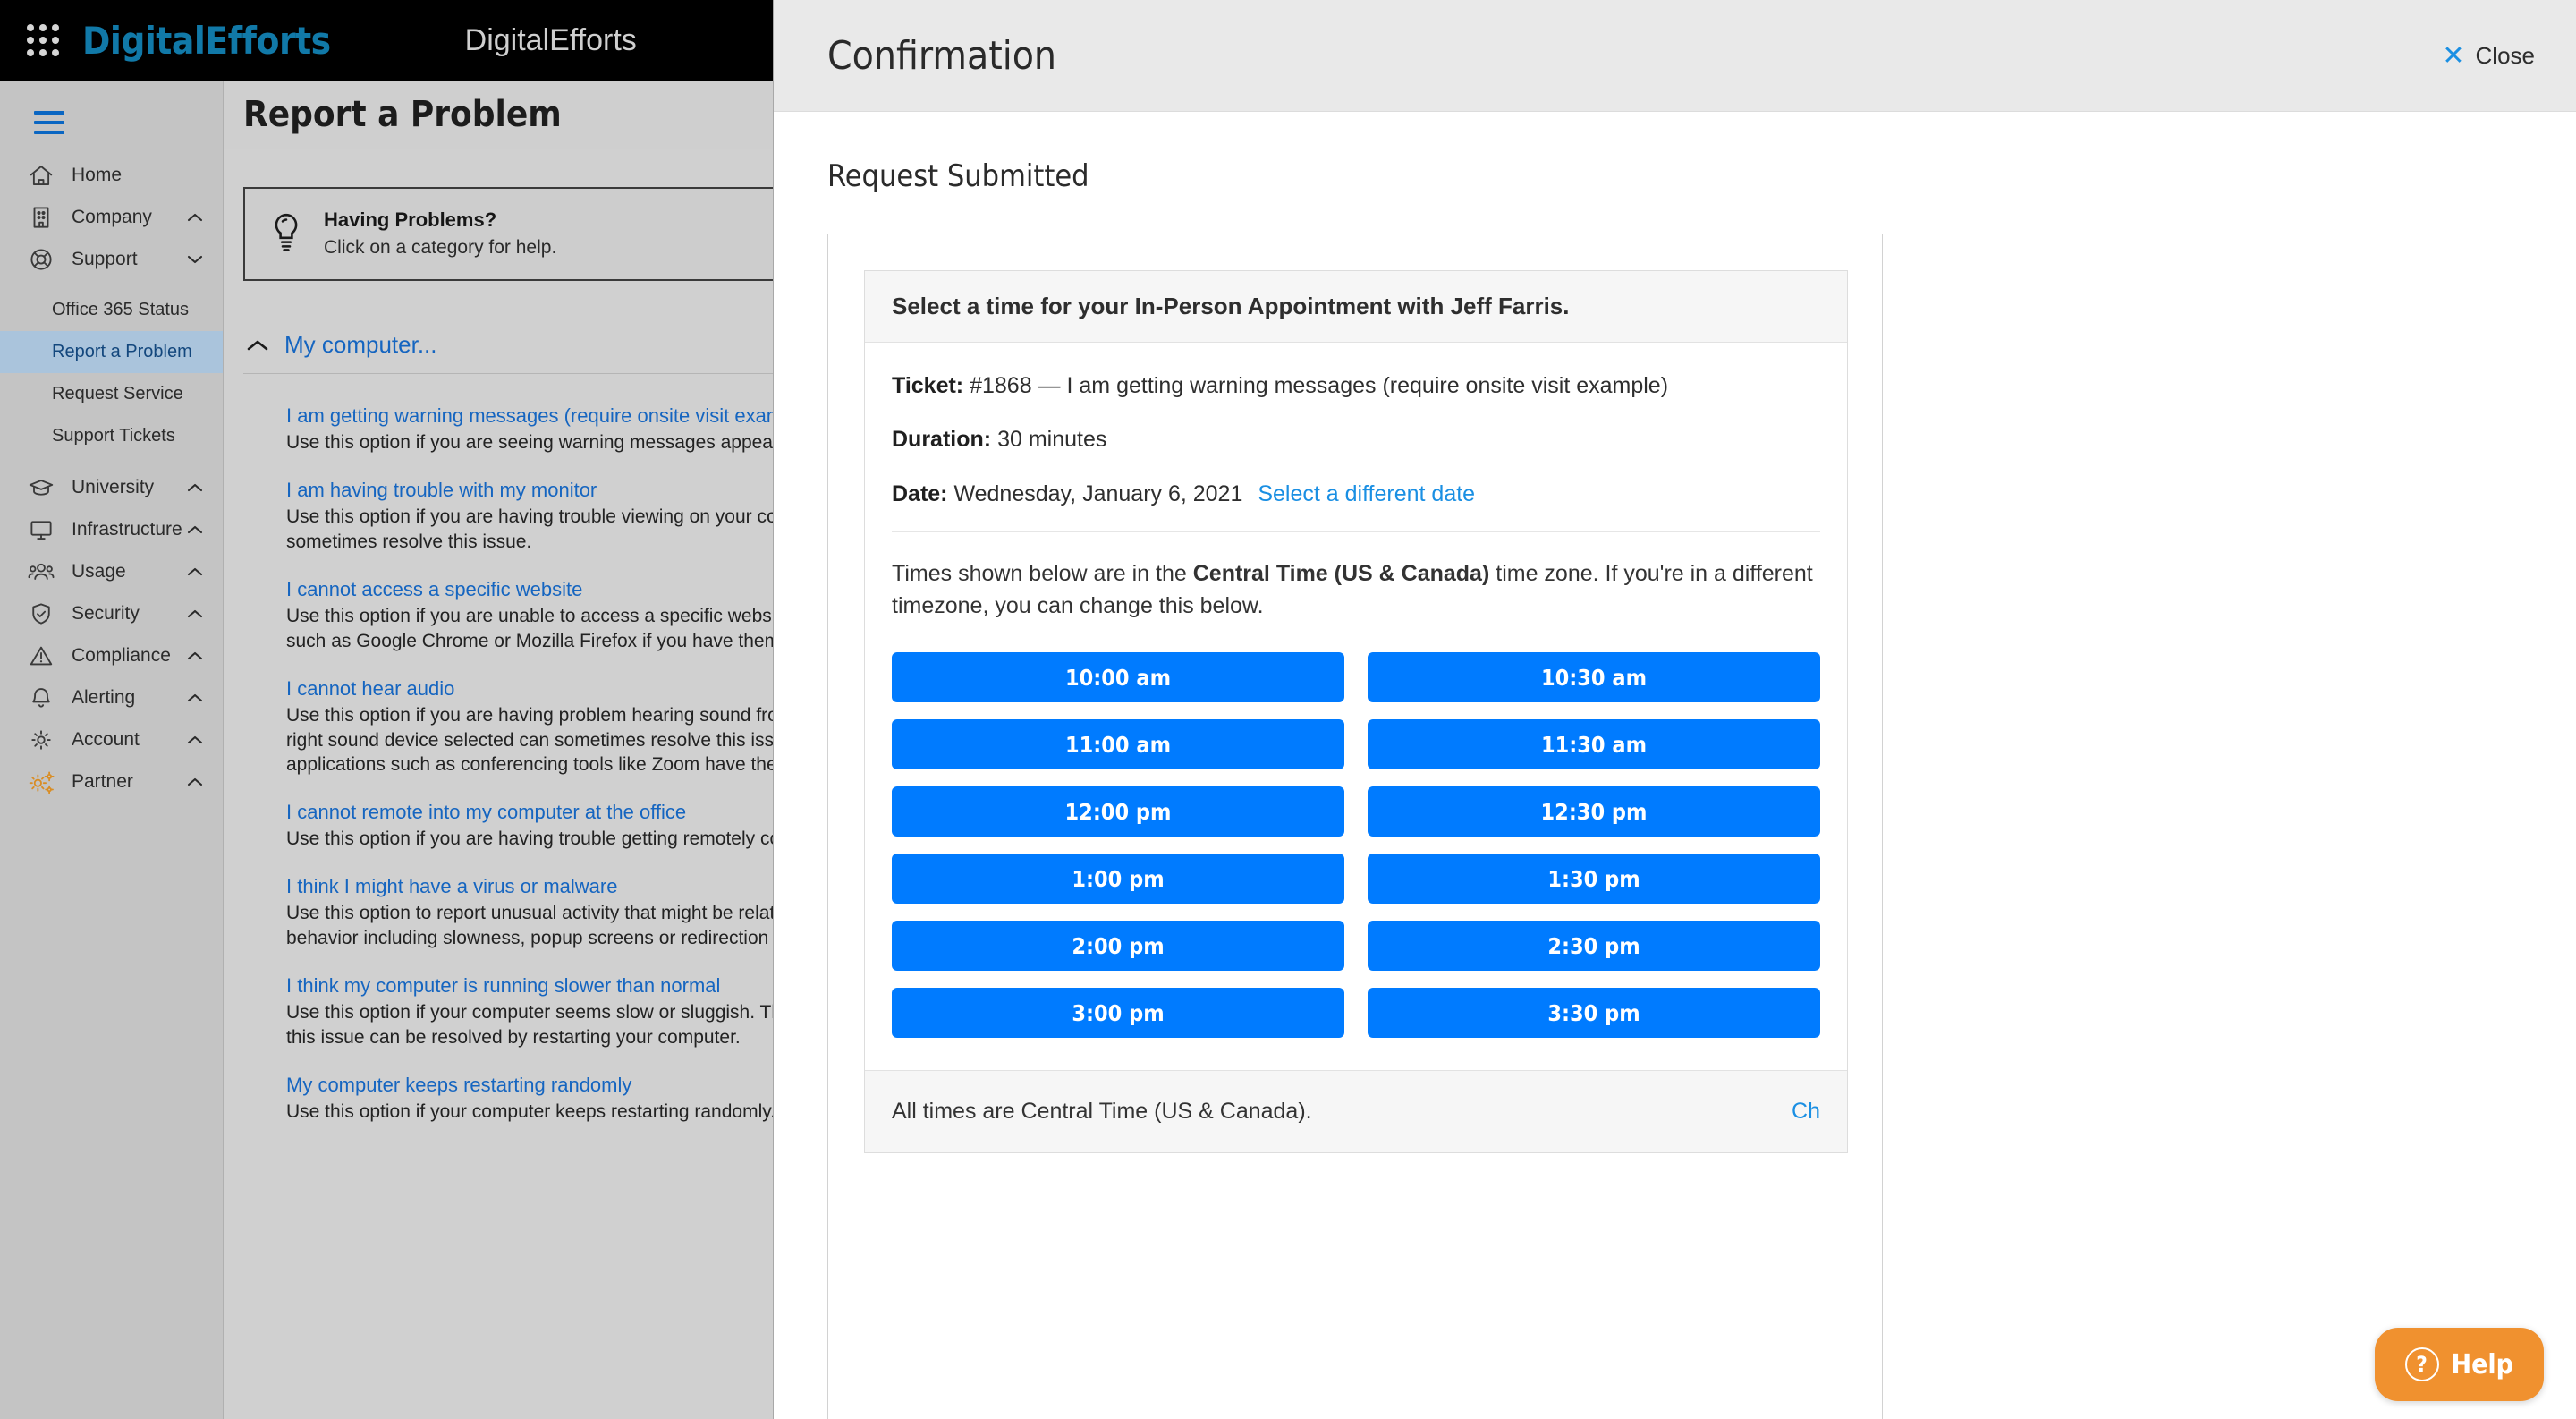 The image size is (2576, 1419). What do you see at coordinates (1356, 531) in the screenshot?
I see `divider` at bounding box center [1356, 531].